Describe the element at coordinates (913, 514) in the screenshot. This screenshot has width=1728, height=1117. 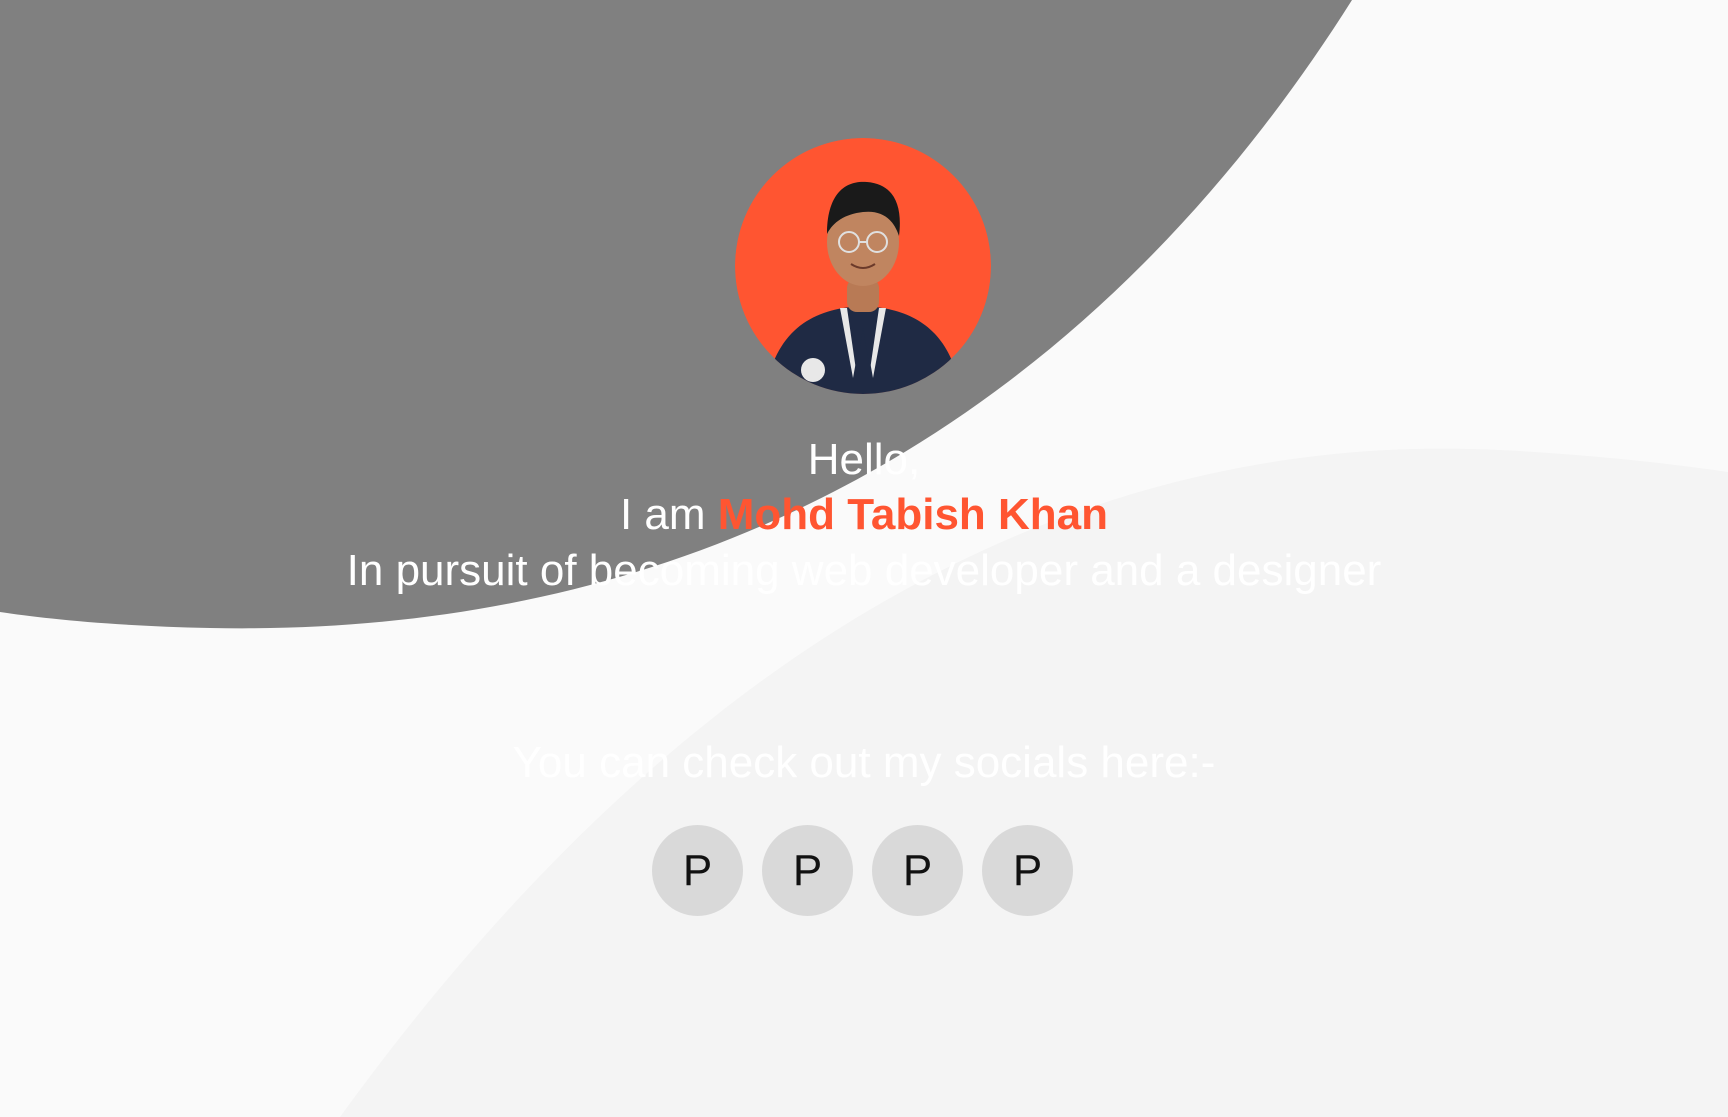
I see `owner-name: Mohd Tabish Khan` at that location.